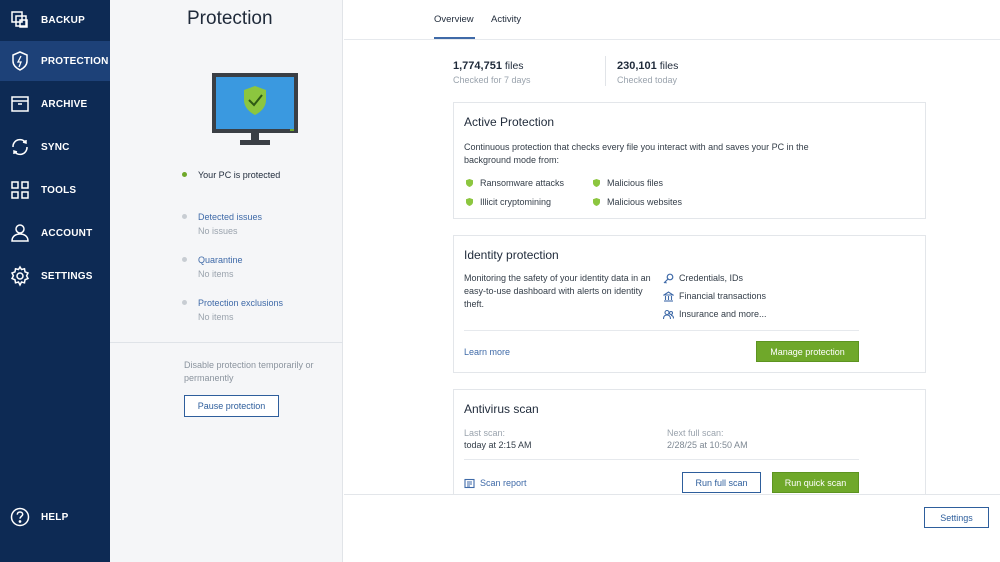 This screenshot has width=1000, height=562. I want to click on protection-exclusions-value: No items, so click(216, 317).